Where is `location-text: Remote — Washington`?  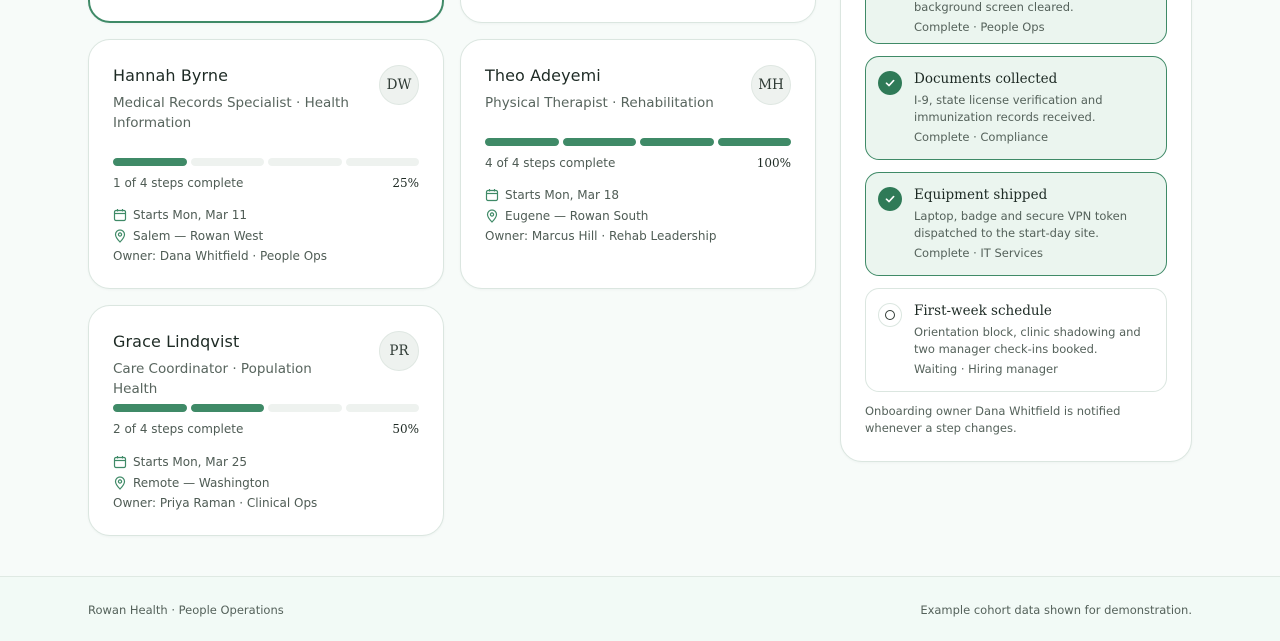
location-text: Remote — Washington is located at coordinates (201, 482).